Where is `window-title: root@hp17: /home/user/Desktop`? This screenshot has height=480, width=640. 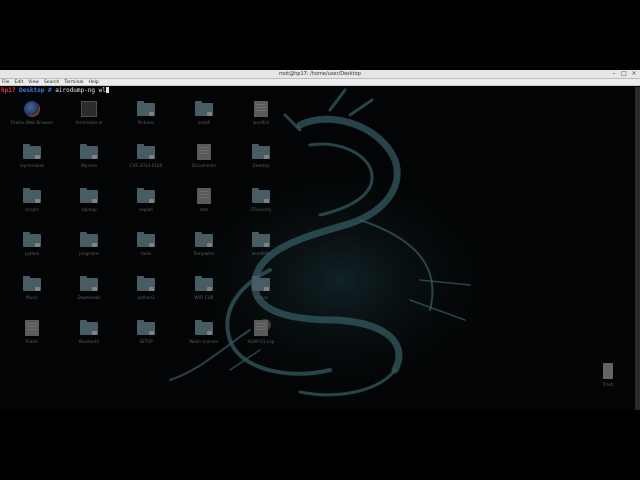
window-title: root@hp17: /home/user/Desktop is located at coordinates (320, 74).